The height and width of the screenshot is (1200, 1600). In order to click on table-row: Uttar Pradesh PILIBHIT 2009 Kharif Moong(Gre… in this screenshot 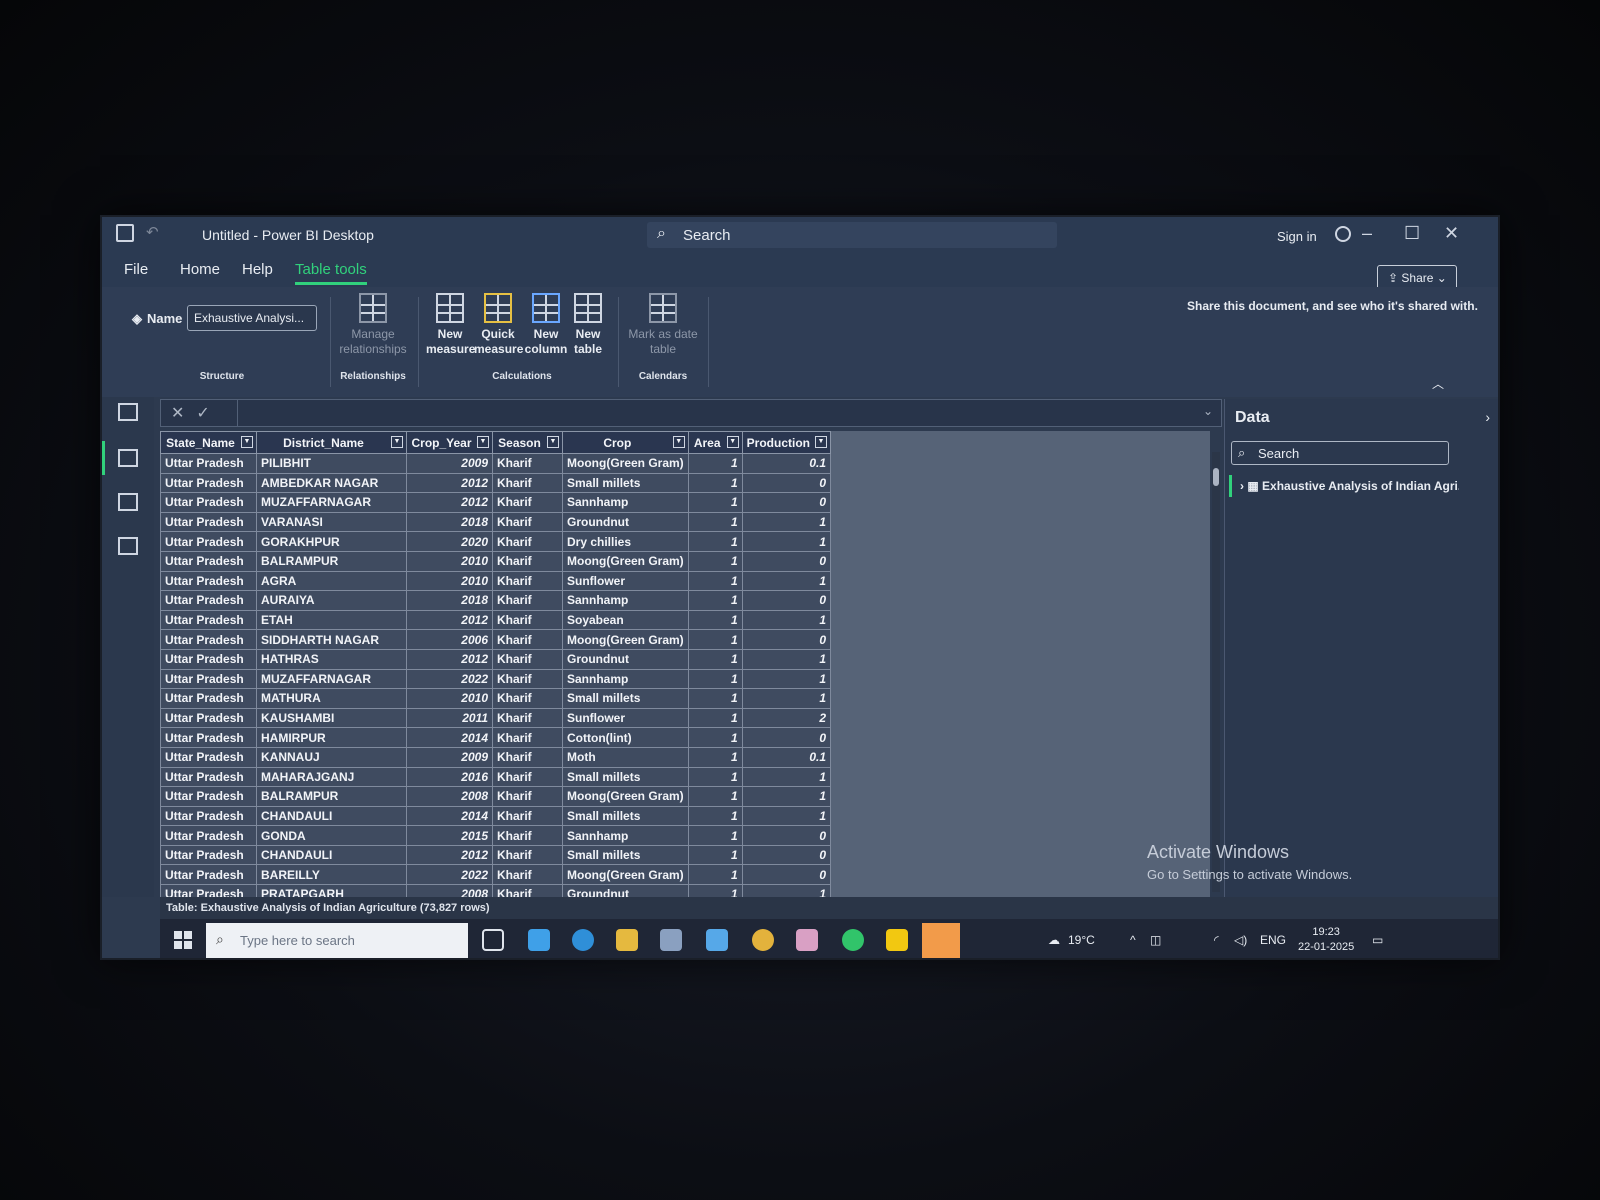, I will do `click(496, 463)`.